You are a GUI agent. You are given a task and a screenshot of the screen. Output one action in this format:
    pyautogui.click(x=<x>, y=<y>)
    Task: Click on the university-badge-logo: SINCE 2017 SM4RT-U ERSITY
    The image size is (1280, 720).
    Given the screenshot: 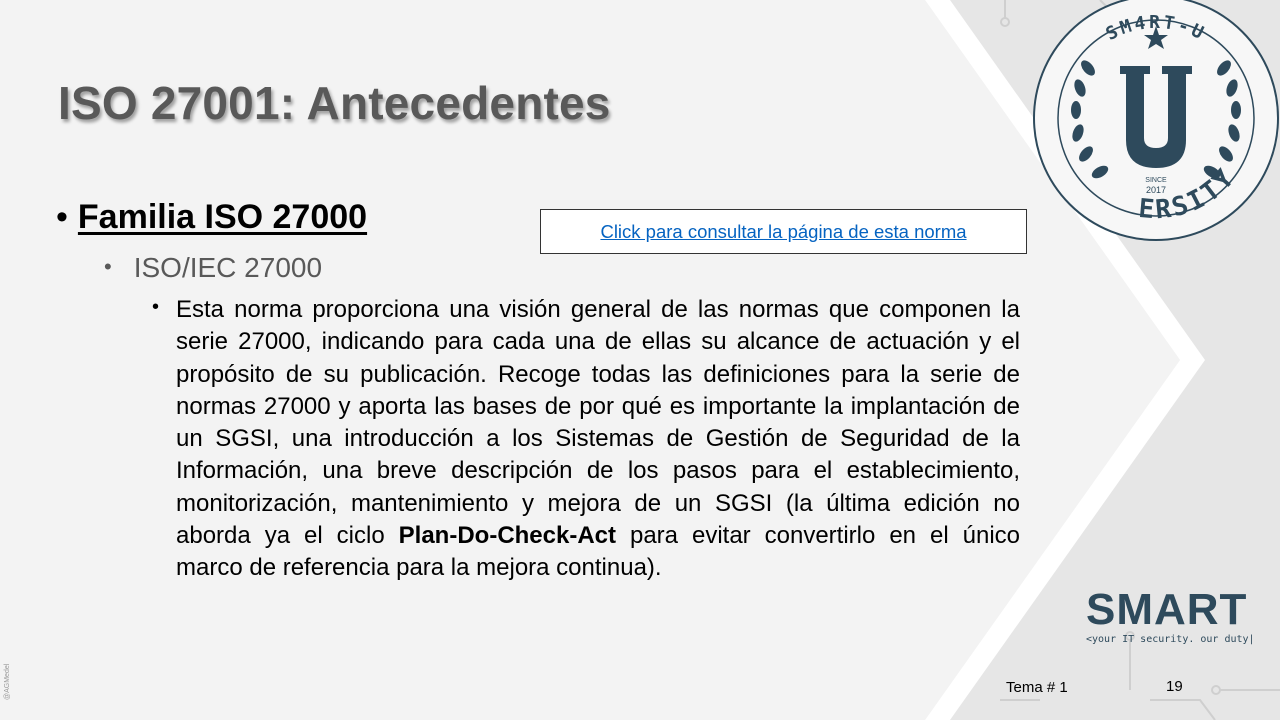 What is the action you would take?
    pyautogui.click(x=1156, y=120)
    